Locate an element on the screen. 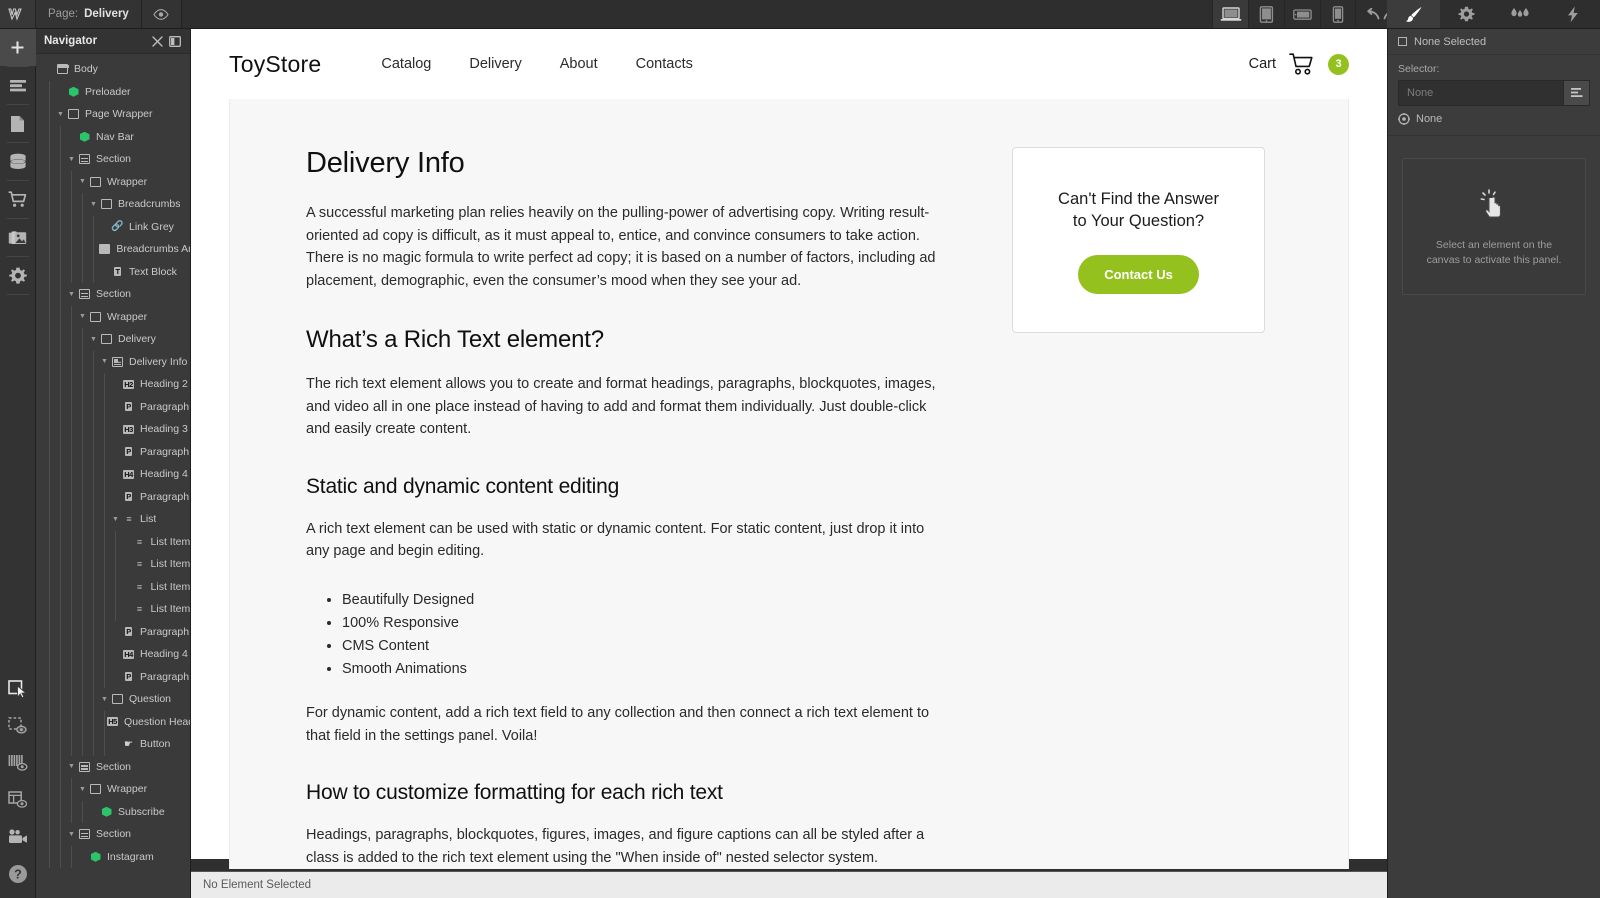 This screenshot has width=1600, height=898. layout-visibility-button is located at coordinates (18, 799).